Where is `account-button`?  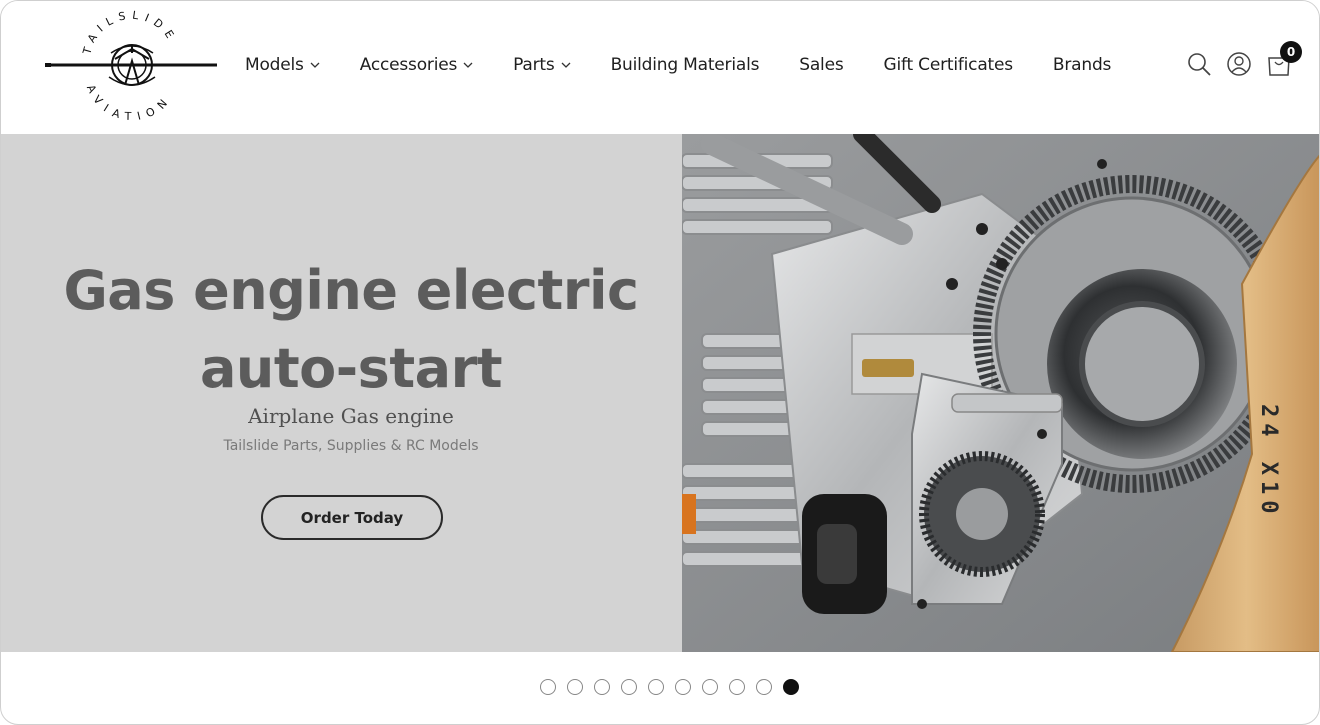
account-button is located at coordinates (1239, 64).